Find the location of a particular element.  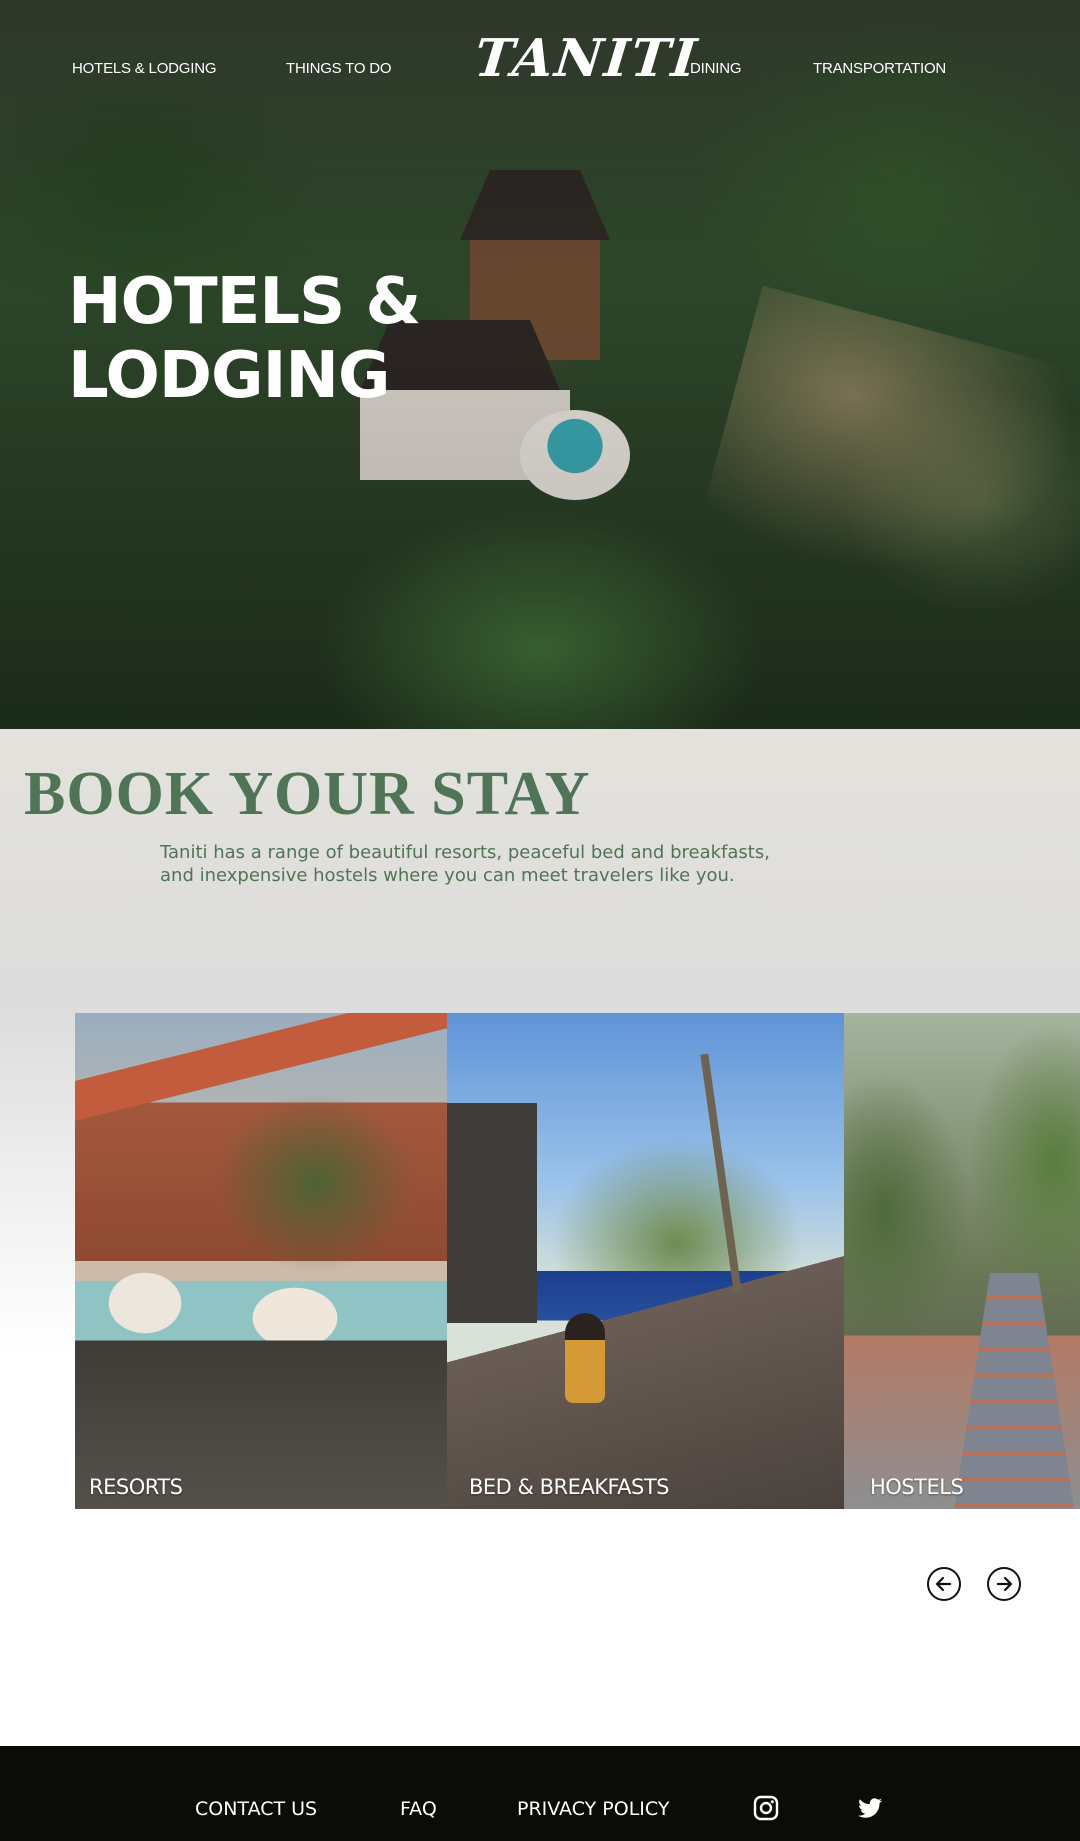

site-logo: TANITI is located at coordinates (586, 58).